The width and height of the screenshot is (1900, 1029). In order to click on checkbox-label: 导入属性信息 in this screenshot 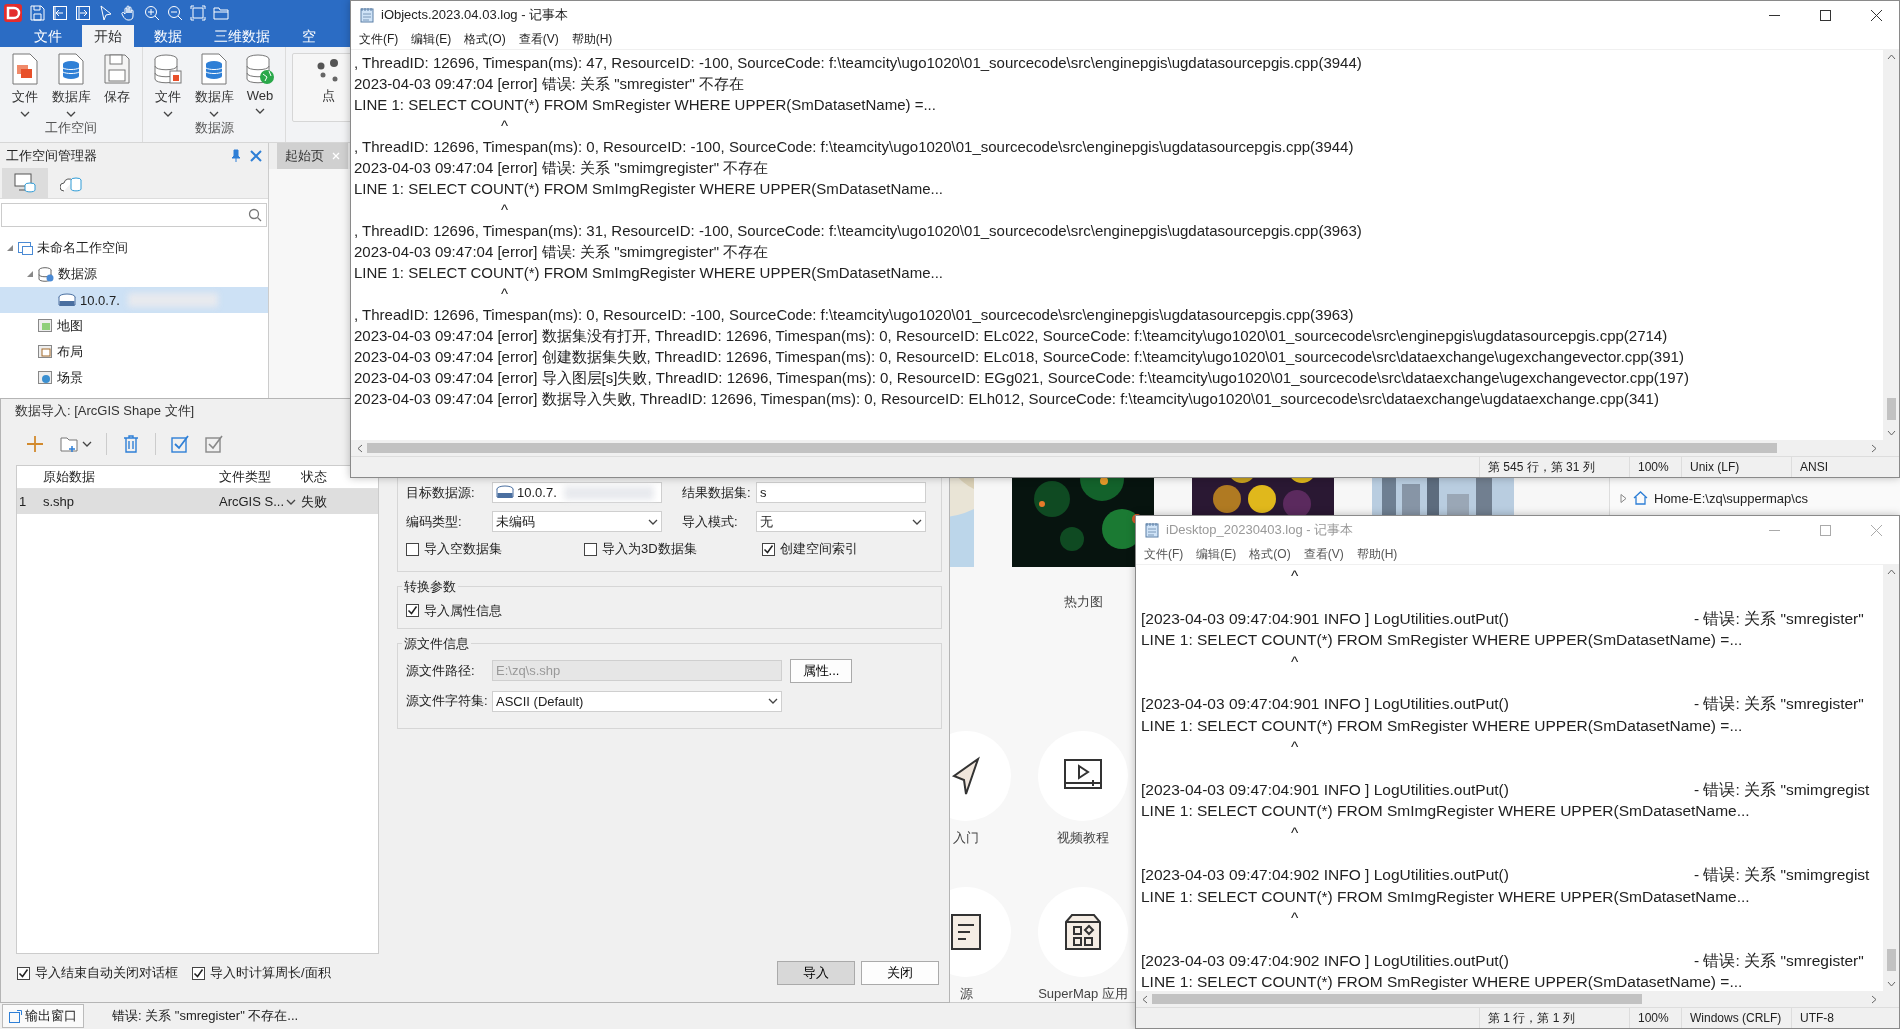, I will do `click(463, 610)`.